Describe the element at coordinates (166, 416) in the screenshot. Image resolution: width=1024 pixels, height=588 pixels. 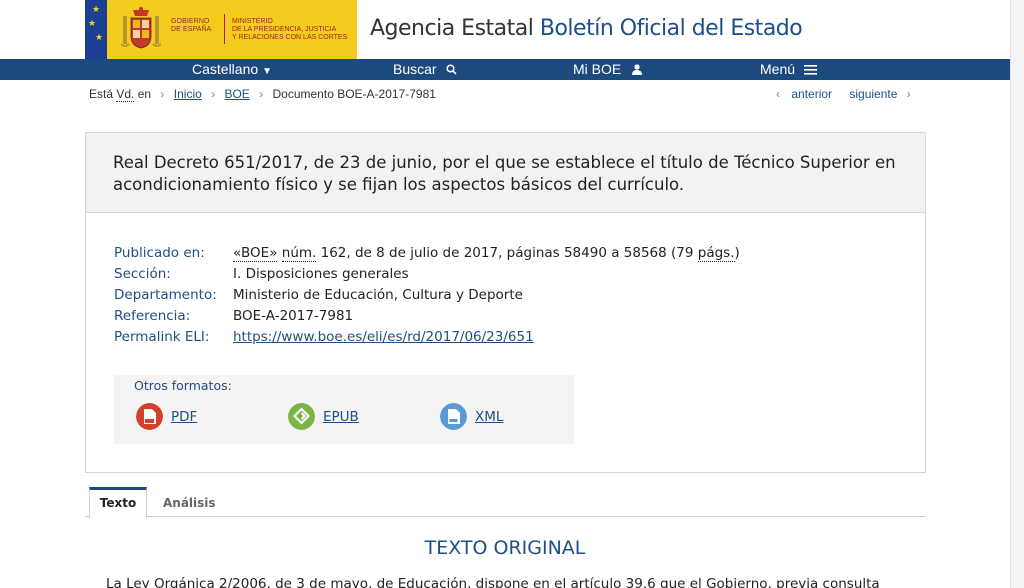
I see `pdf-download: PDF` at that location.